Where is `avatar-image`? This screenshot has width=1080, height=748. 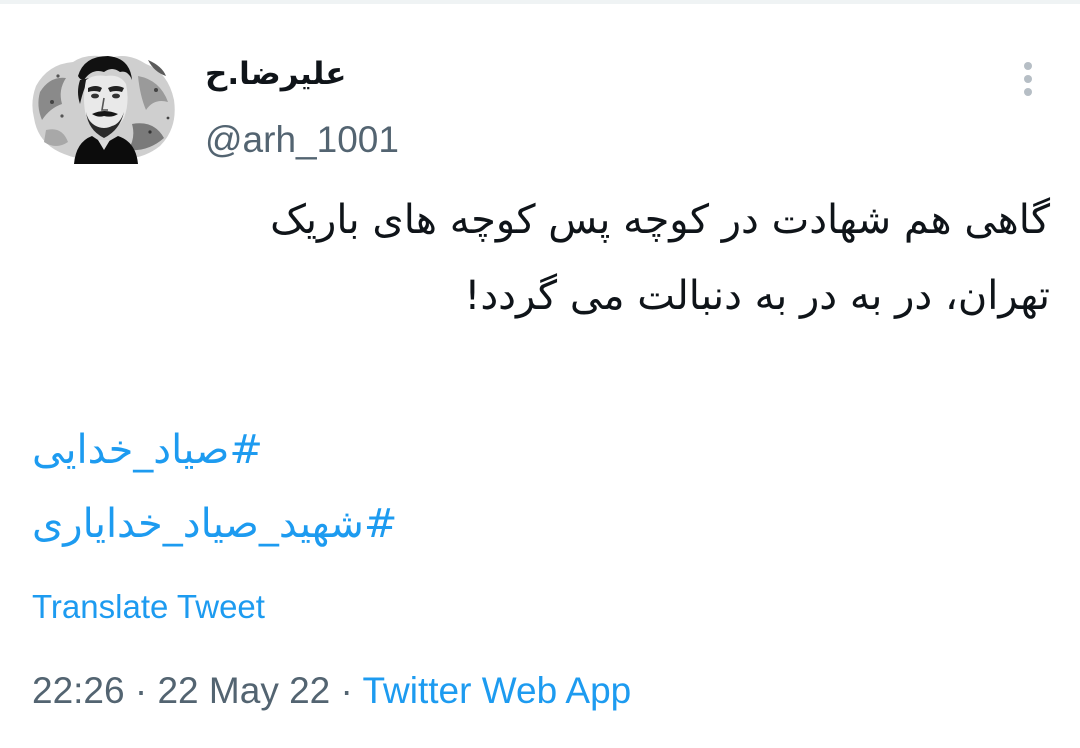 avatar-image is located at coordinates (103, 109).